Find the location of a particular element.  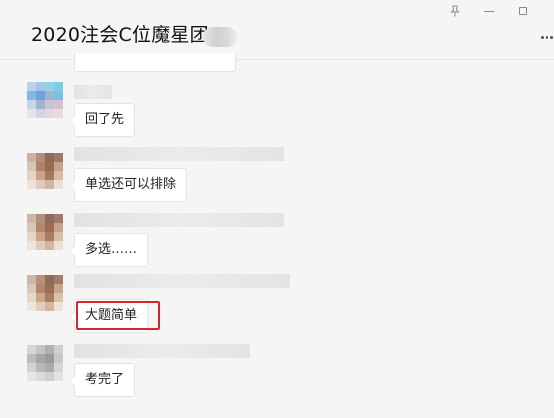

message-bubble: 考完了 is located at coordinates (102, 380).